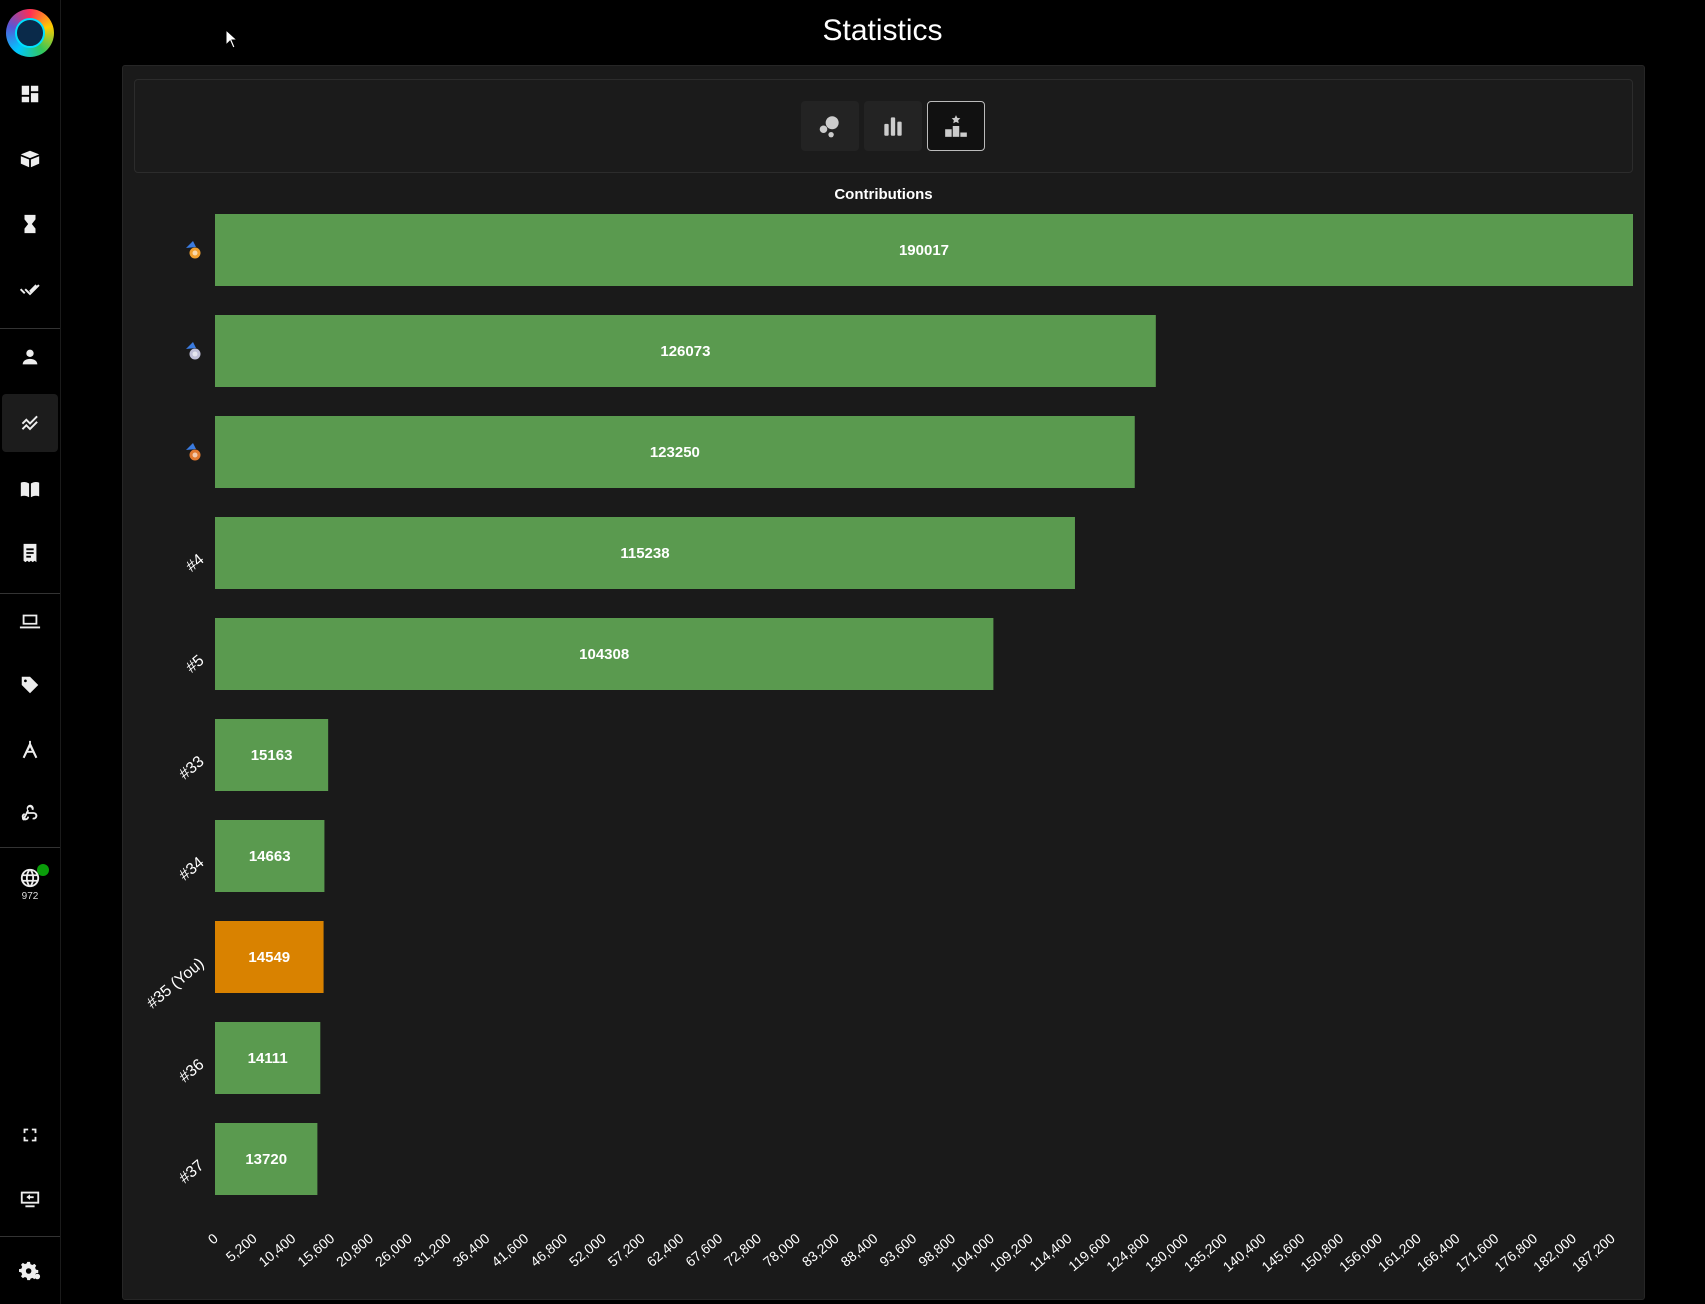  I want to click on webhook-icon, so click(29, 812).